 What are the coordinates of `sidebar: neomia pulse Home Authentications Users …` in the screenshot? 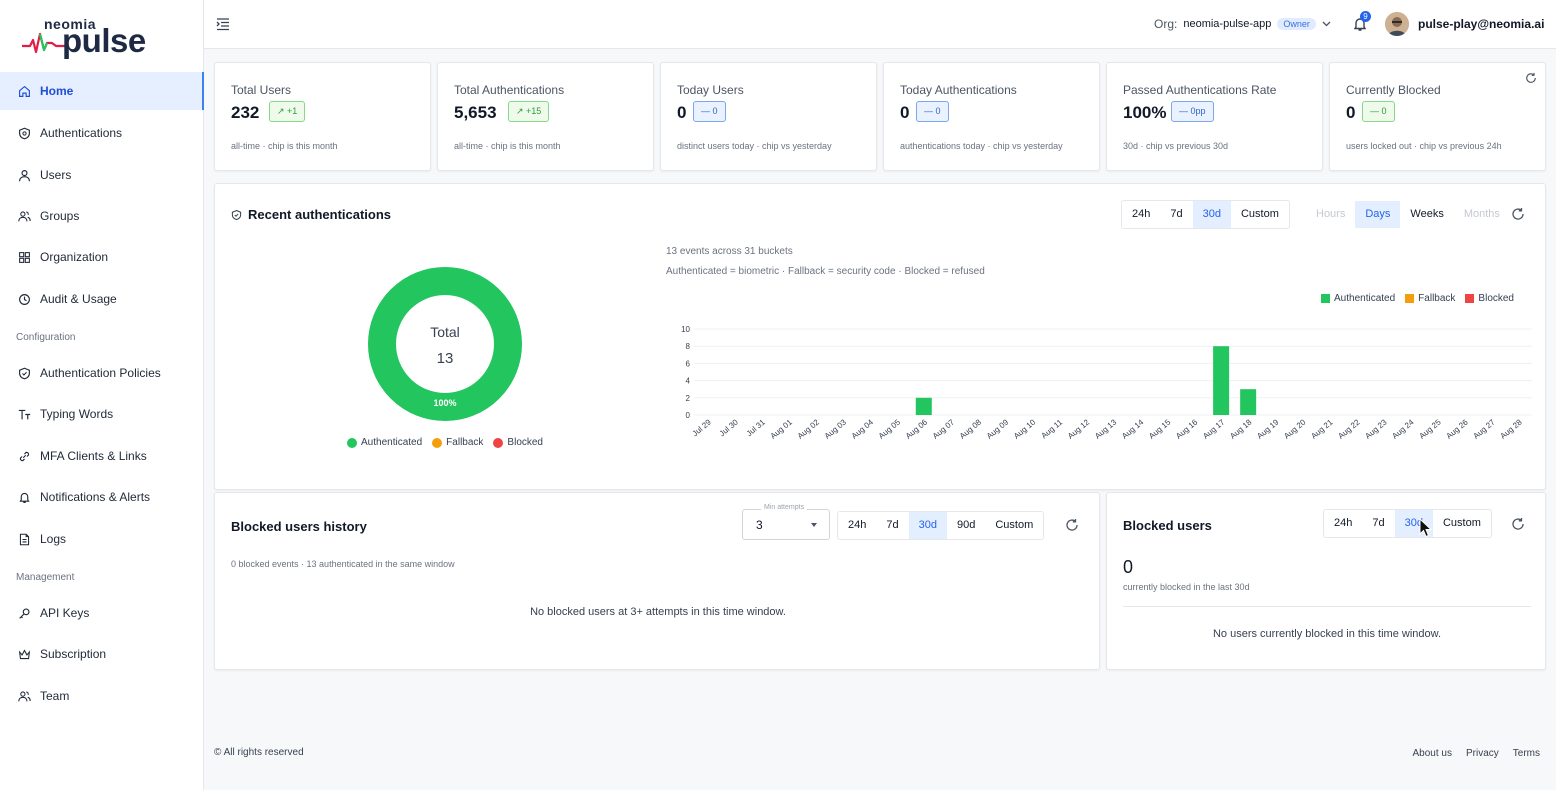 It's located at (102, 395).